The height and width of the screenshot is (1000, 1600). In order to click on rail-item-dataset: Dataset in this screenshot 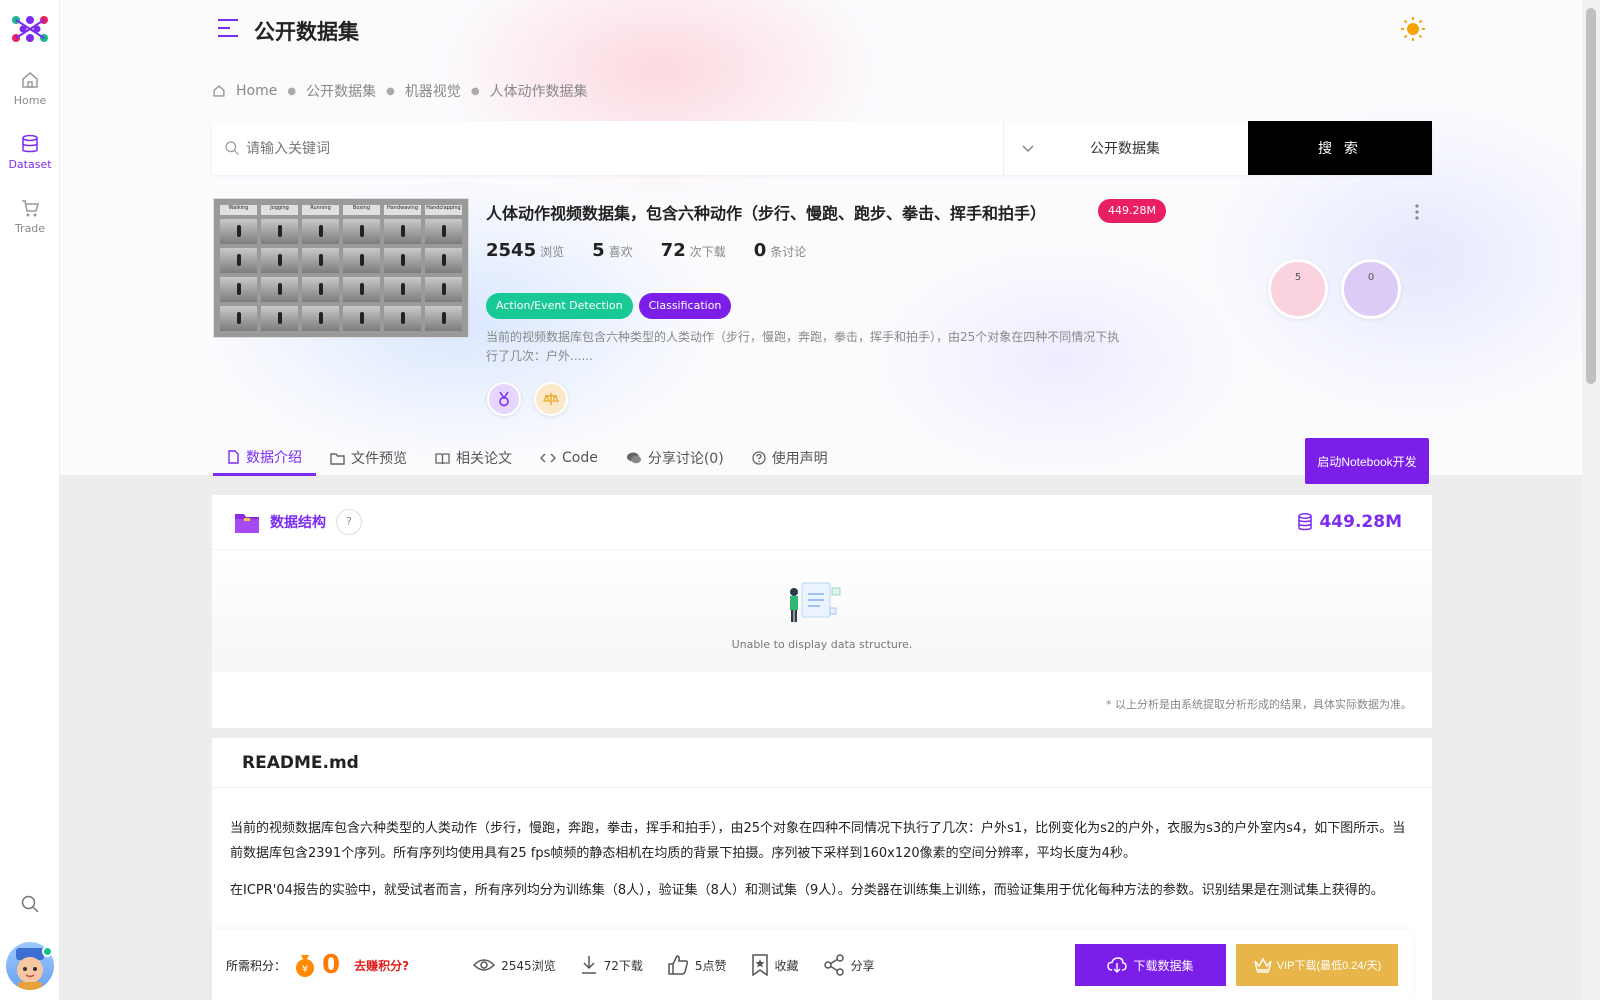, I will do `click(30, 152)`.